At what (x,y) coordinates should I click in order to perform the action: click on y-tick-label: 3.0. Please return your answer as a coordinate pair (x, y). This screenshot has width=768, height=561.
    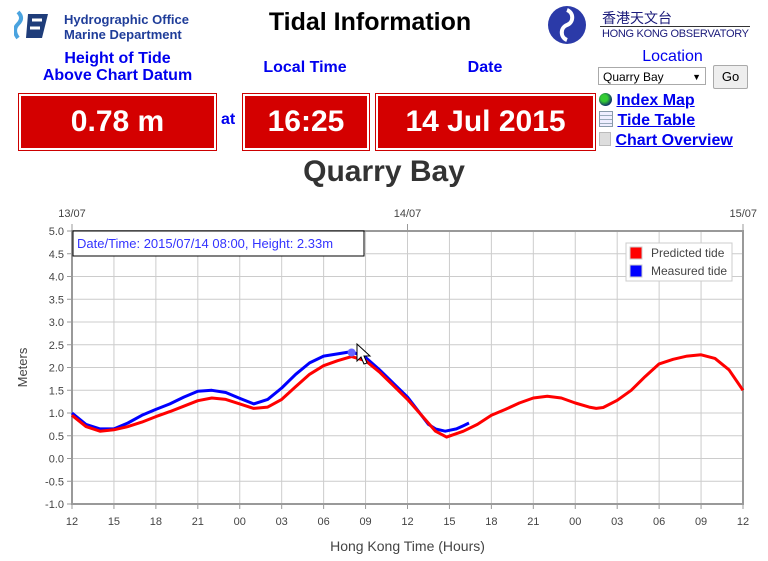
    Looking at the image, I should click on (56, 323).